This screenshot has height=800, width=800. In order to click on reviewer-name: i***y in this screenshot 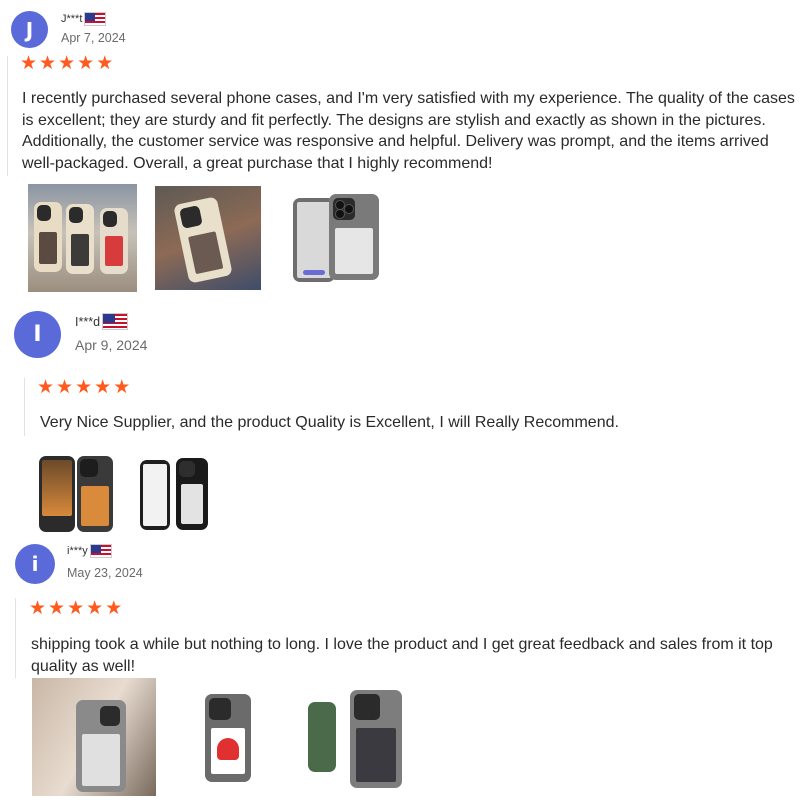, I will do `click(89, 551)`.